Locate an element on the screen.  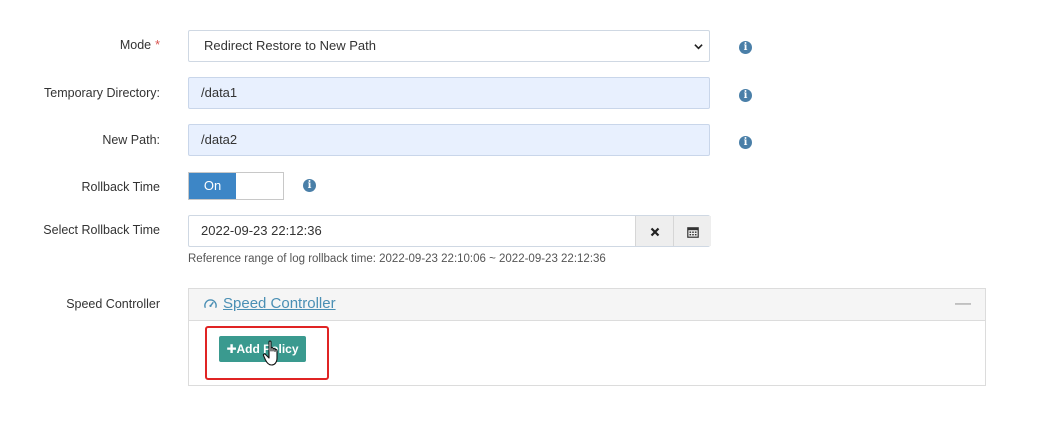
clear-datetime-button is located at coordinates (654, 231).